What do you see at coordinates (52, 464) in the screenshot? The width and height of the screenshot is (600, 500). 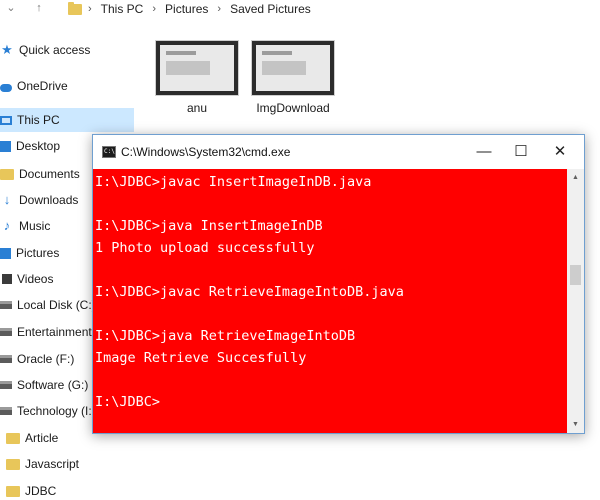 I see `nav-item-label: Javascript` at bounding box center [52, 464].